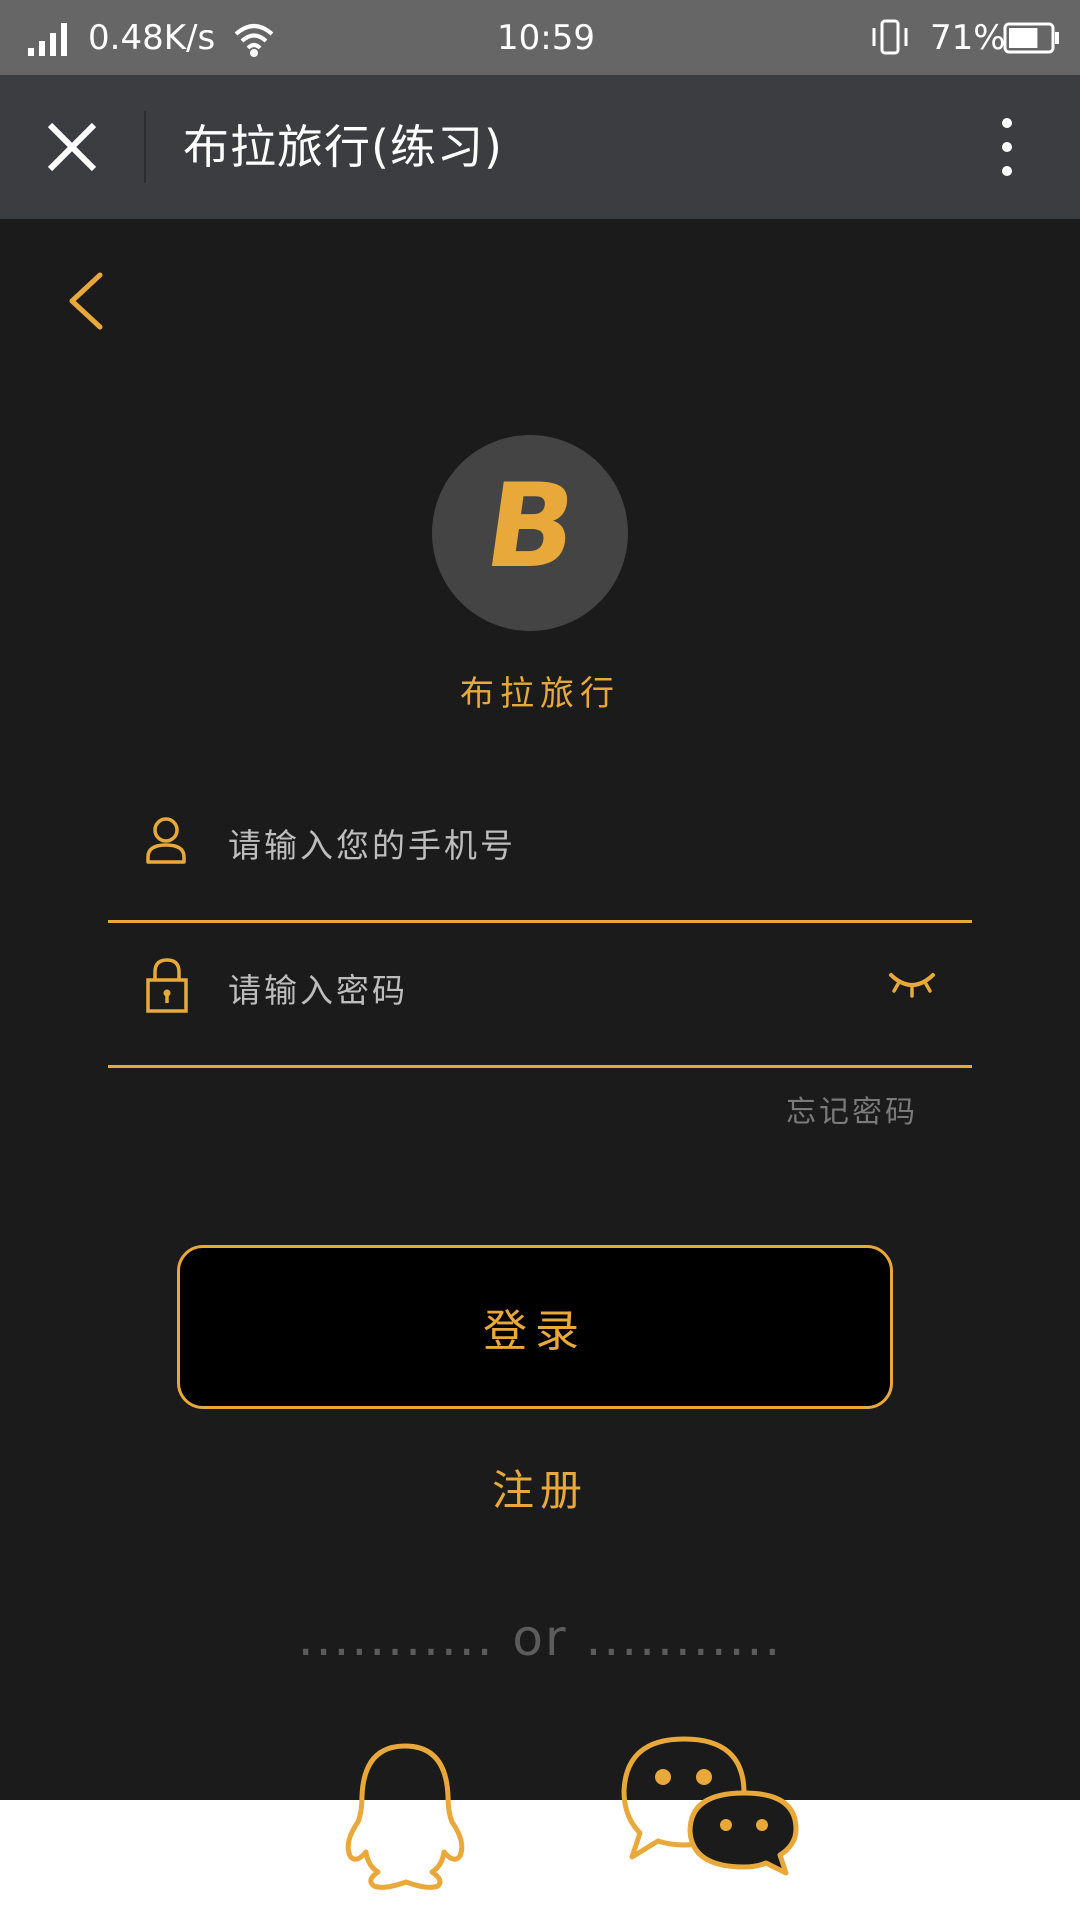  Describe the element at coordinates (540, 1487) in the screenshot. I see `register-link: 注册` at that location.